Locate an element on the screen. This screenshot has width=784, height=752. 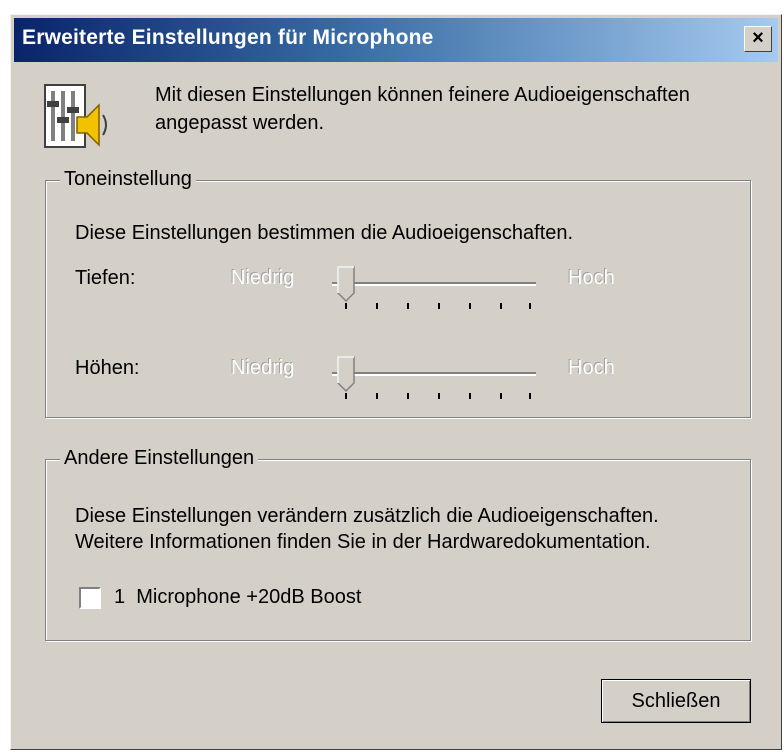
treble-label: Höhen: is located at coordinates (107, 368).